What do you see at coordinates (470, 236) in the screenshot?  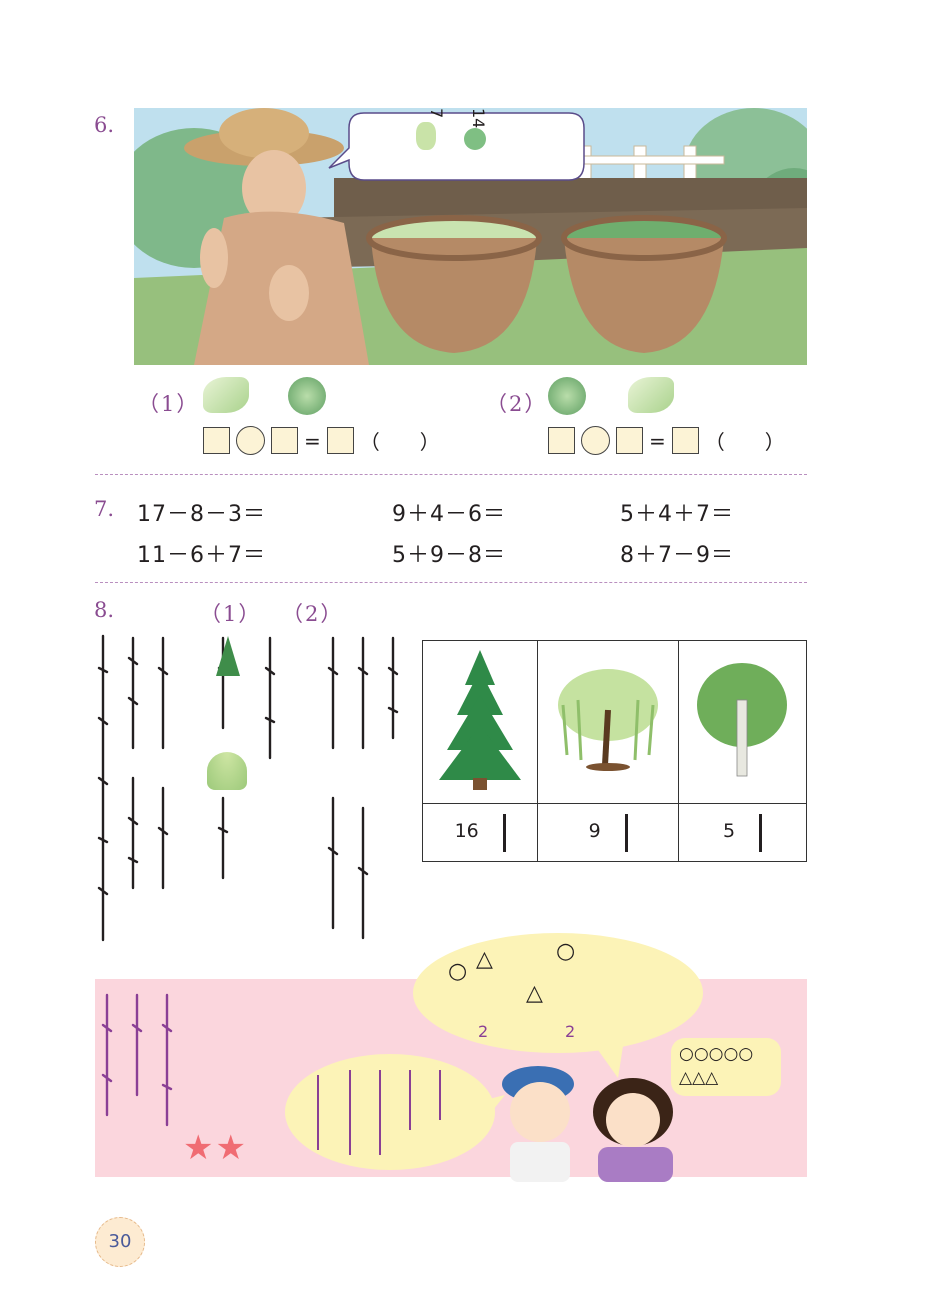 I see `farm-illustration: 7 14` at bounding box center [470, 236].